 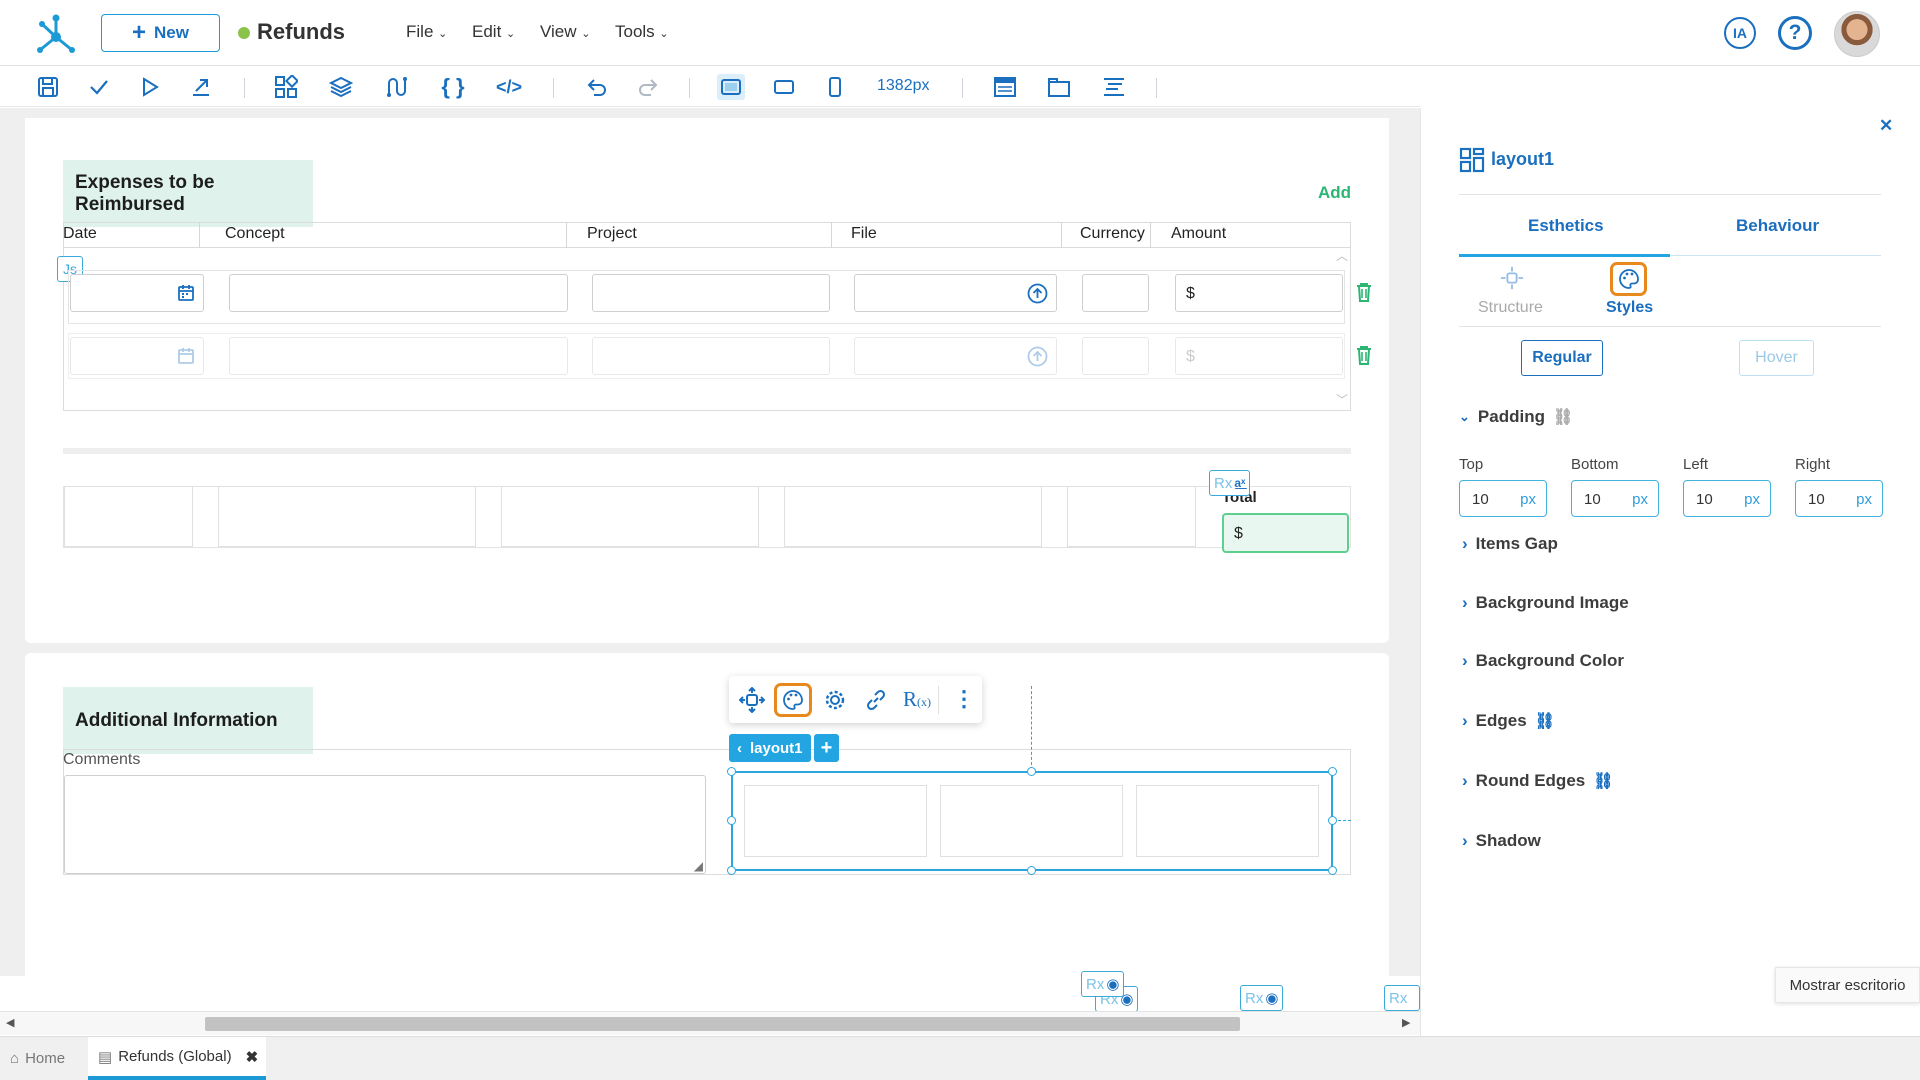 I want to click on additional-info-header: Additional Information, so click(x=188, y=720).